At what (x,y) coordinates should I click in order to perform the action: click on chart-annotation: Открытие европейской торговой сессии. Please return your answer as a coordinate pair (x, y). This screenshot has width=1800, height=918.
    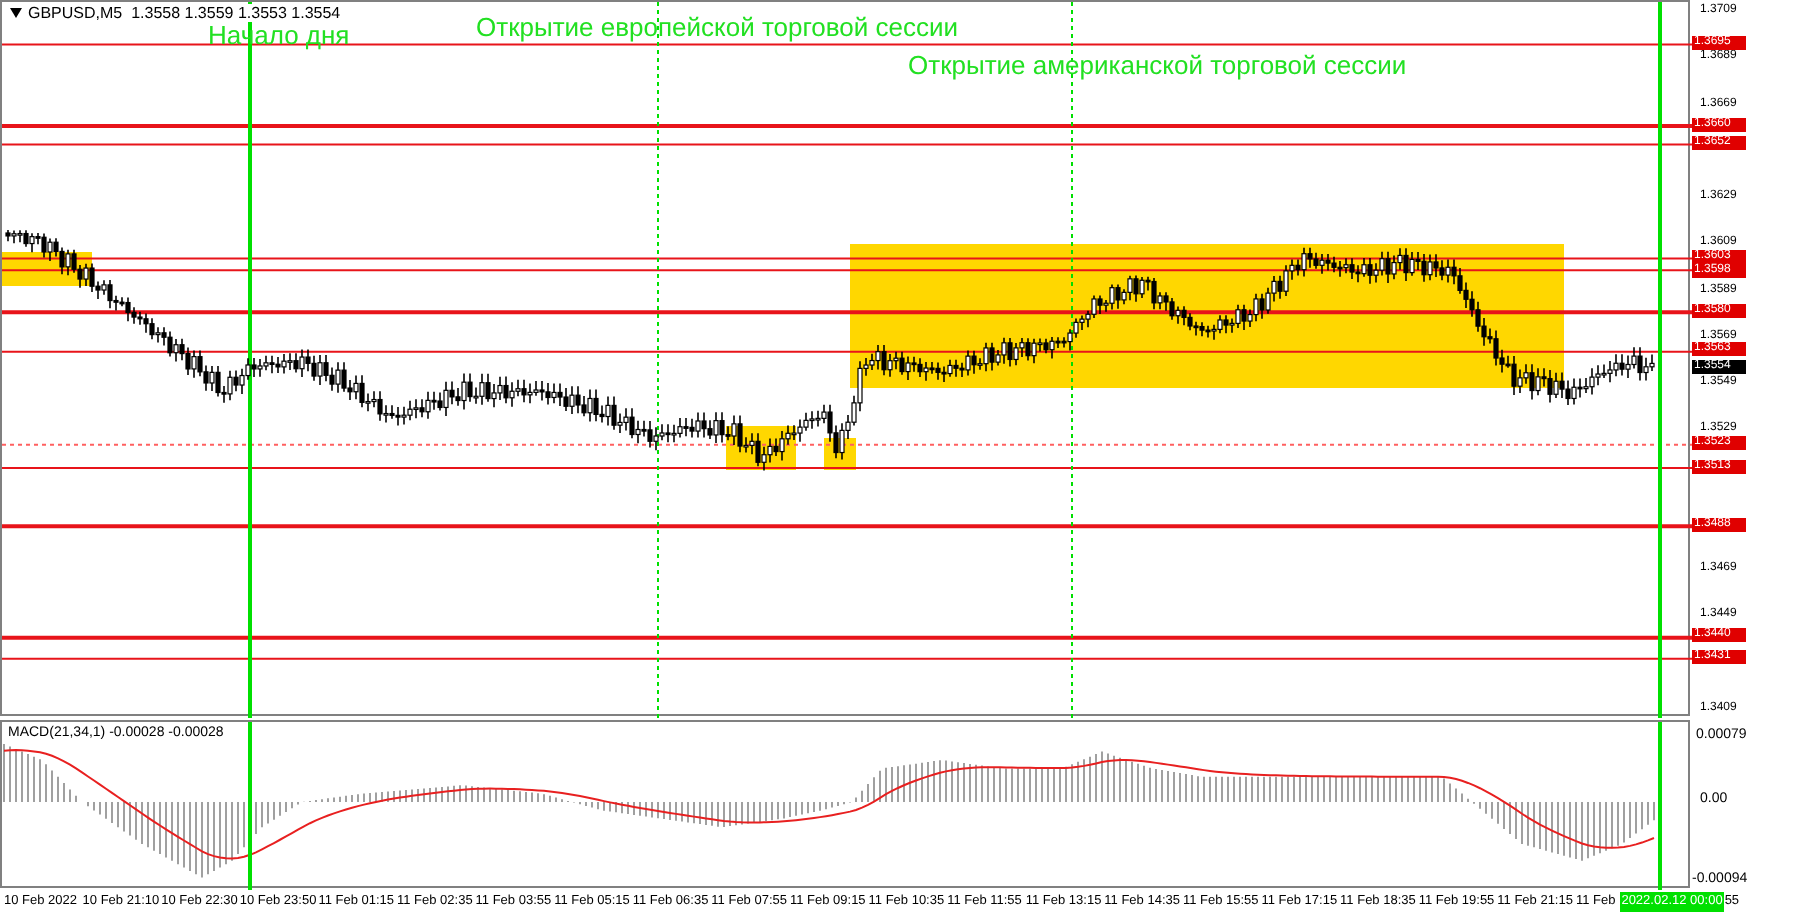
    Looking at the image, I should click on (717, 27).